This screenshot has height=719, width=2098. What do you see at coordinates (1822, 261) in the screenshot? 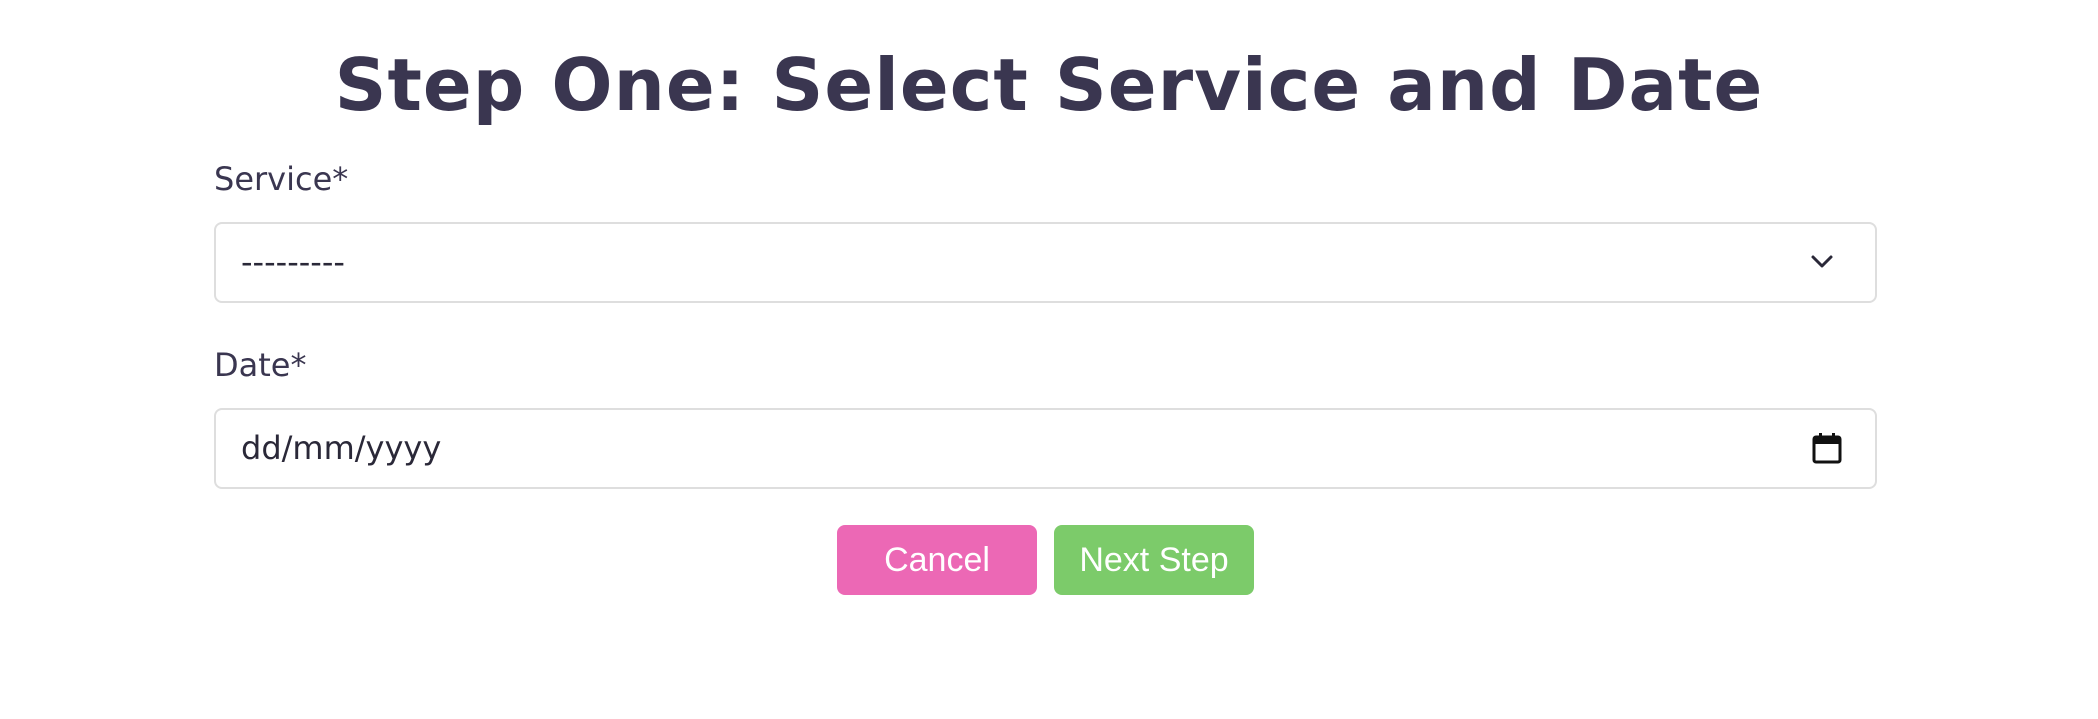
I see `chevron-down-icon` at bounding box center [1822, 261].